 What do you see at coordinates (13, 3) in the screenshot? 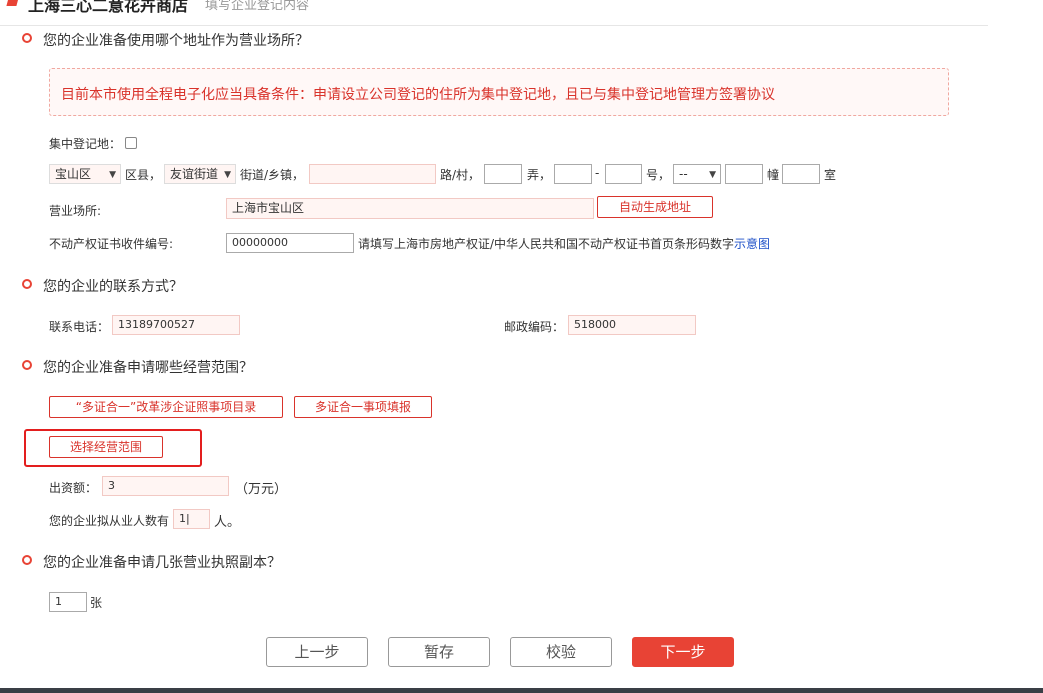
I see `header-mark-icon` at bounding box center [13, 3].